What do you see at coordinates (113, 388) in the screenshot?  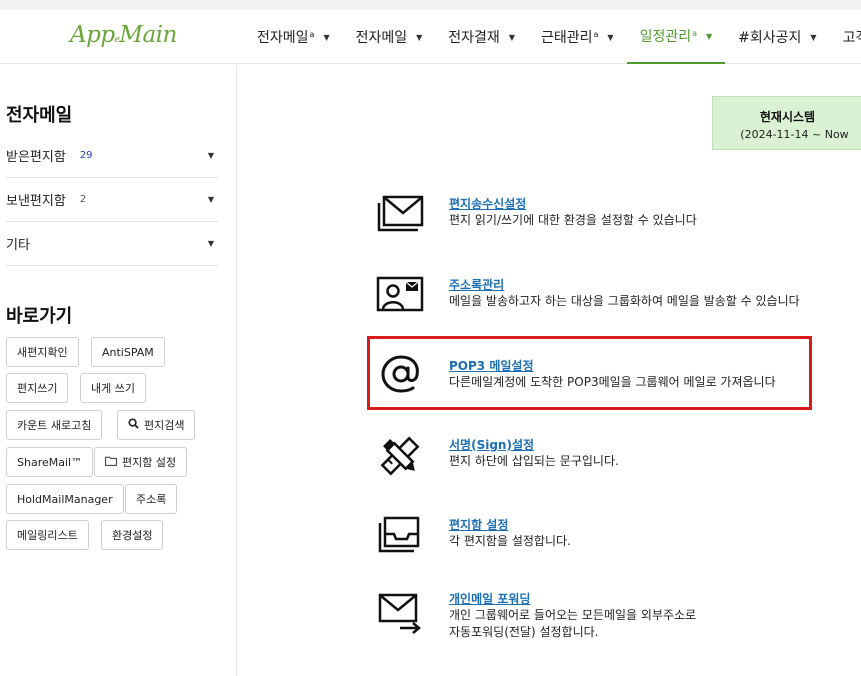 I see `write-to-self-button: 내게 쓰기` at bounding box center [113, 388].